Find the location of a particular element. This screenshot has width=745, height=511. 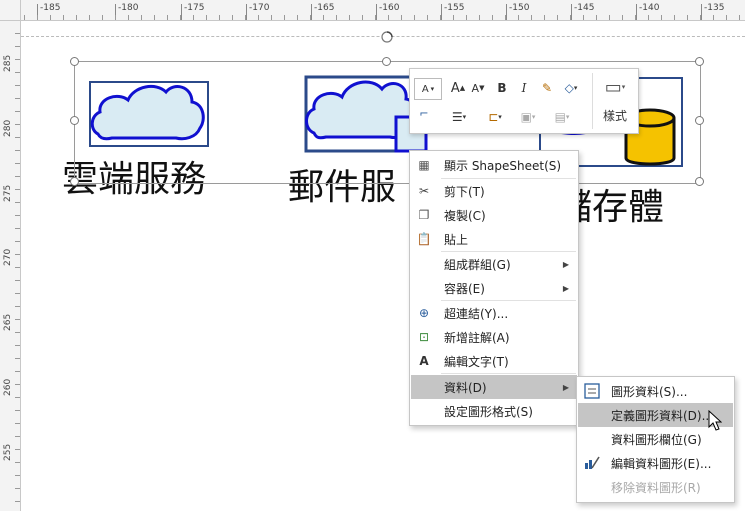

menu-item-copy: ❐ 複製(C) is located at coordinates (494, 215).